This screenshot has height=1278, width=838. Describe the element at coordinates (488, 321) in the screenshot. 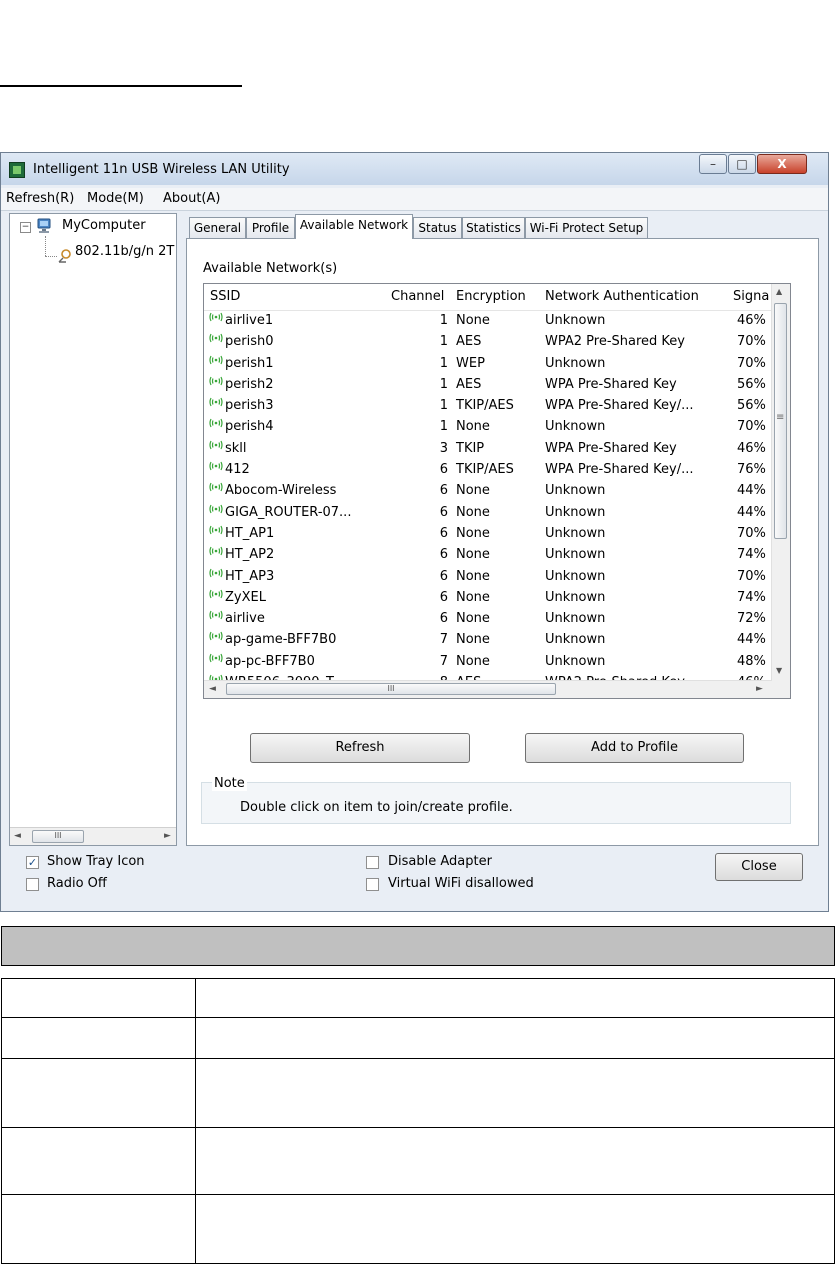

I see `table-row: airlive1 1 None Unknown 46%` at that location.